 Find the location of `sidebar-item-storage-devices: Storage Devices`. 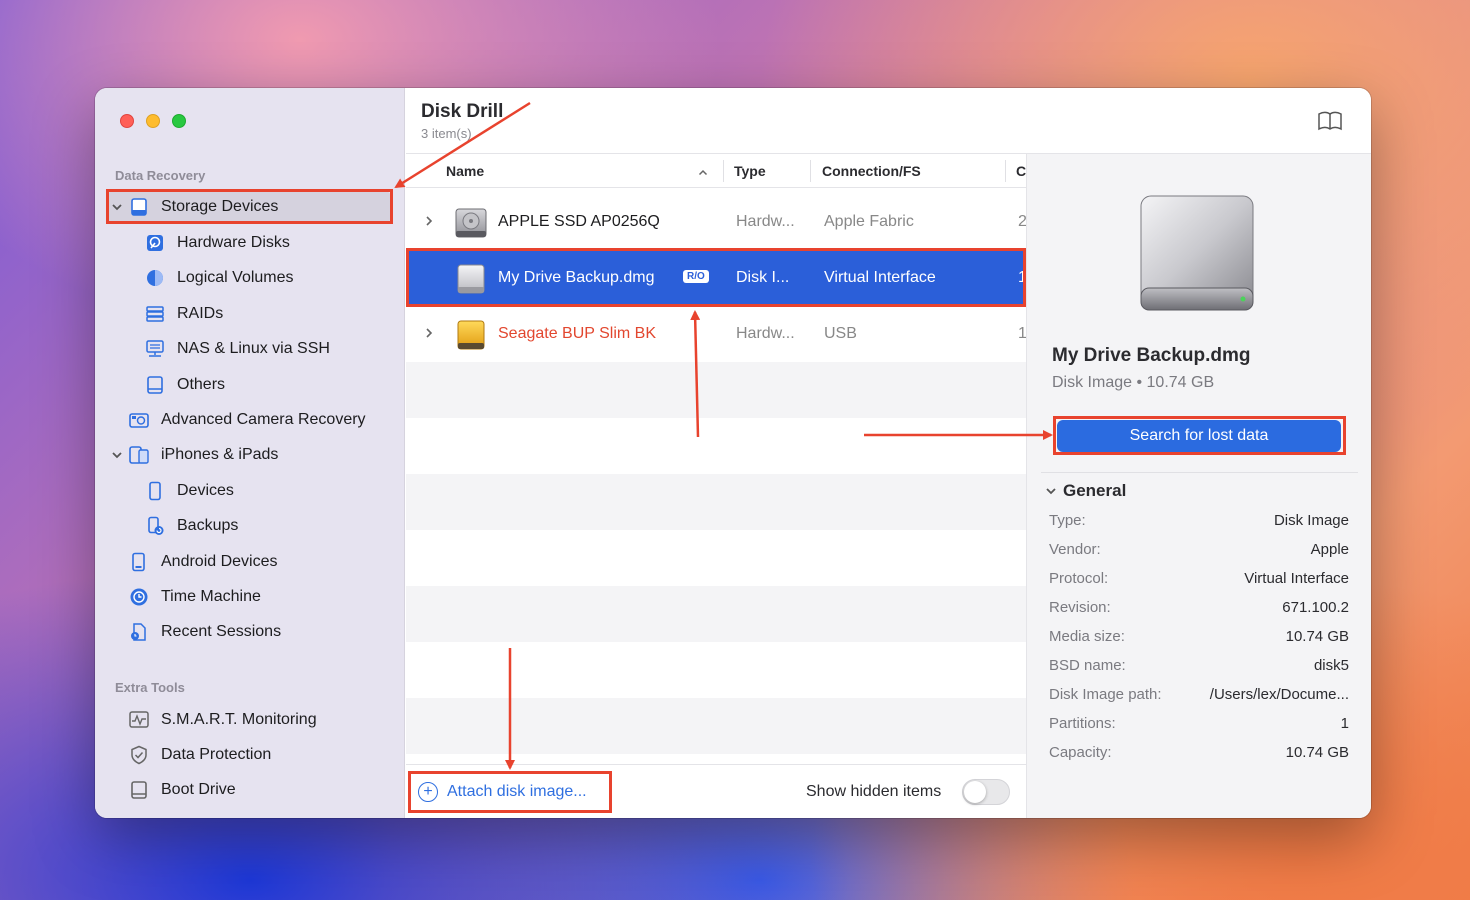

sidebar-item-storage-devices: Storage Devices is located at coordinates (249, 207).